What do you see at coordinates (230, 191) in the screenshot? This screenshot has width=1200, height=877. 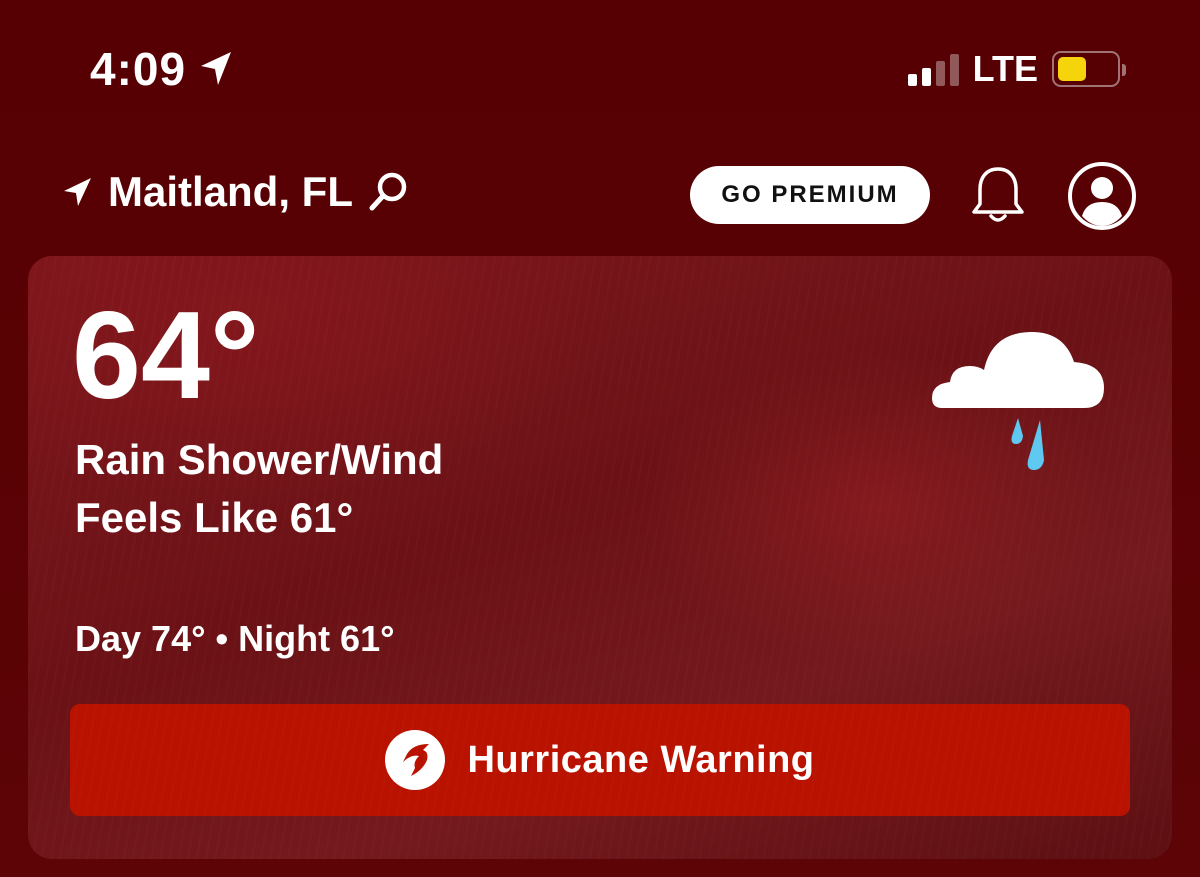 I see `location-name: Maitland, FL` at bounding box center [230, 191].